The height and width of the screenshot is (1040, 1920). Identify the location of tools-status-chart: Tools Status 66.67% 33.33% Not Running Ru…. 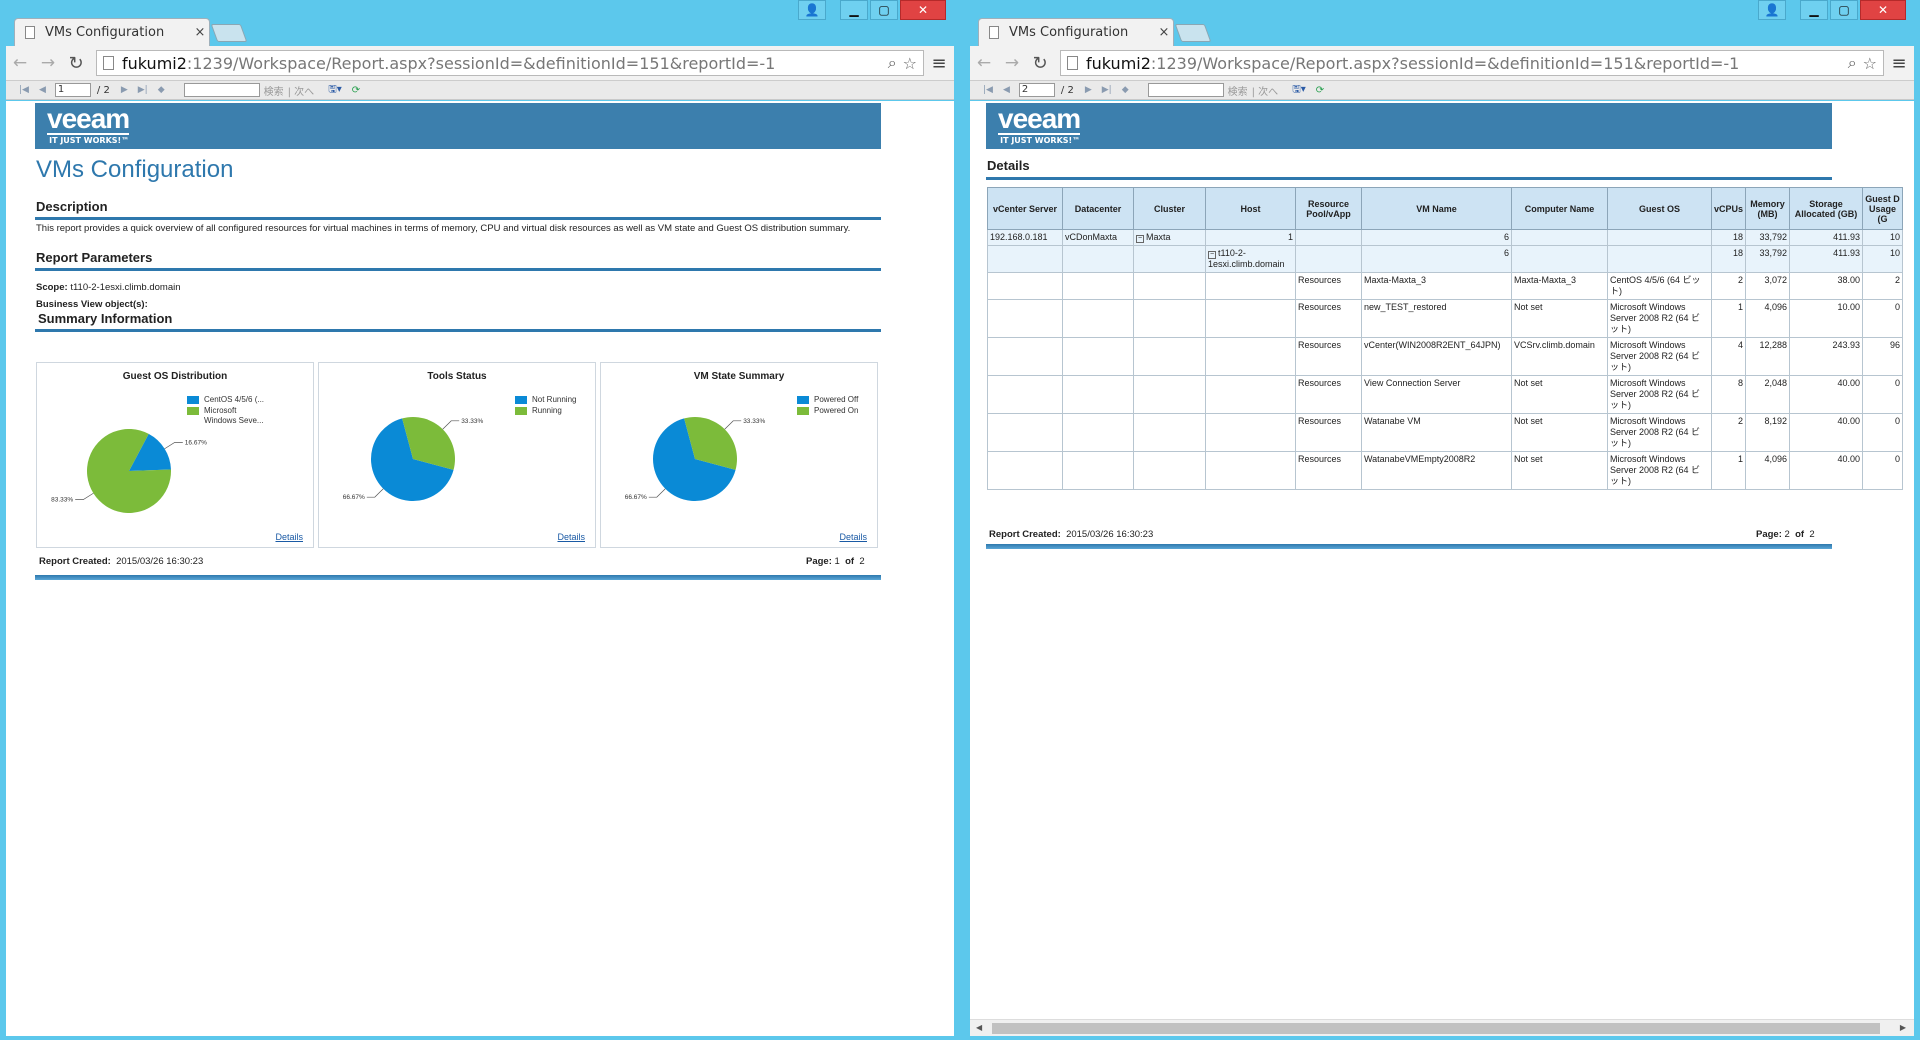
(457, 455).